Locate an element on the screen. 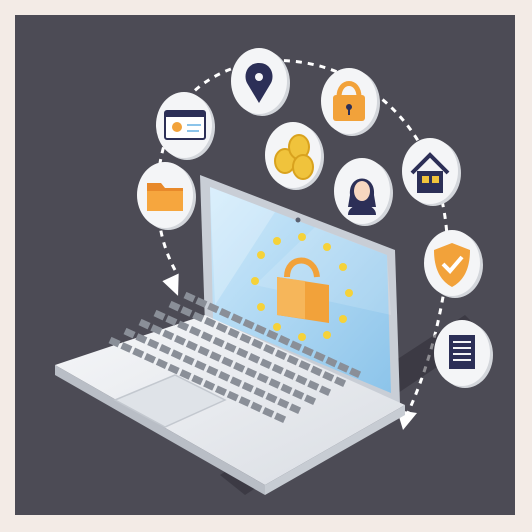  id-card-icon is located at coordinates (185, 125).